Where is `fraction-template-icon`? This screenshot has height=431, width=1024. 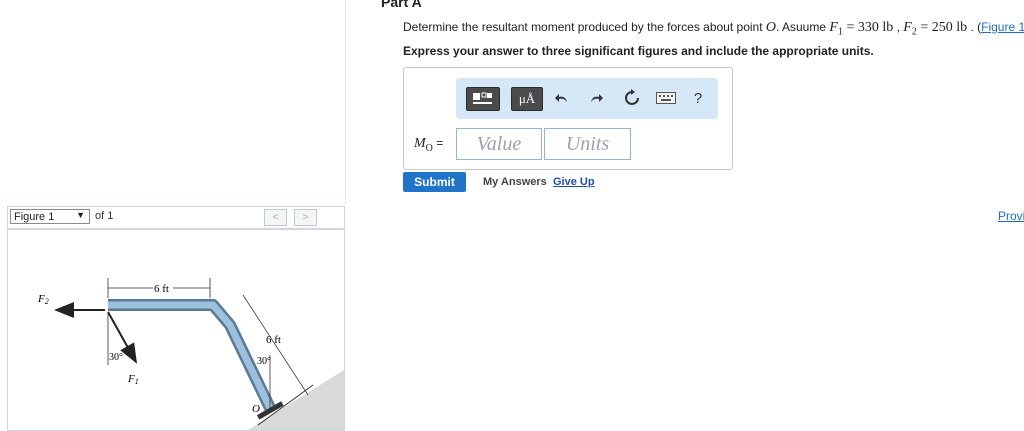 fraction-template-icon is located at coordinates (482, 98).